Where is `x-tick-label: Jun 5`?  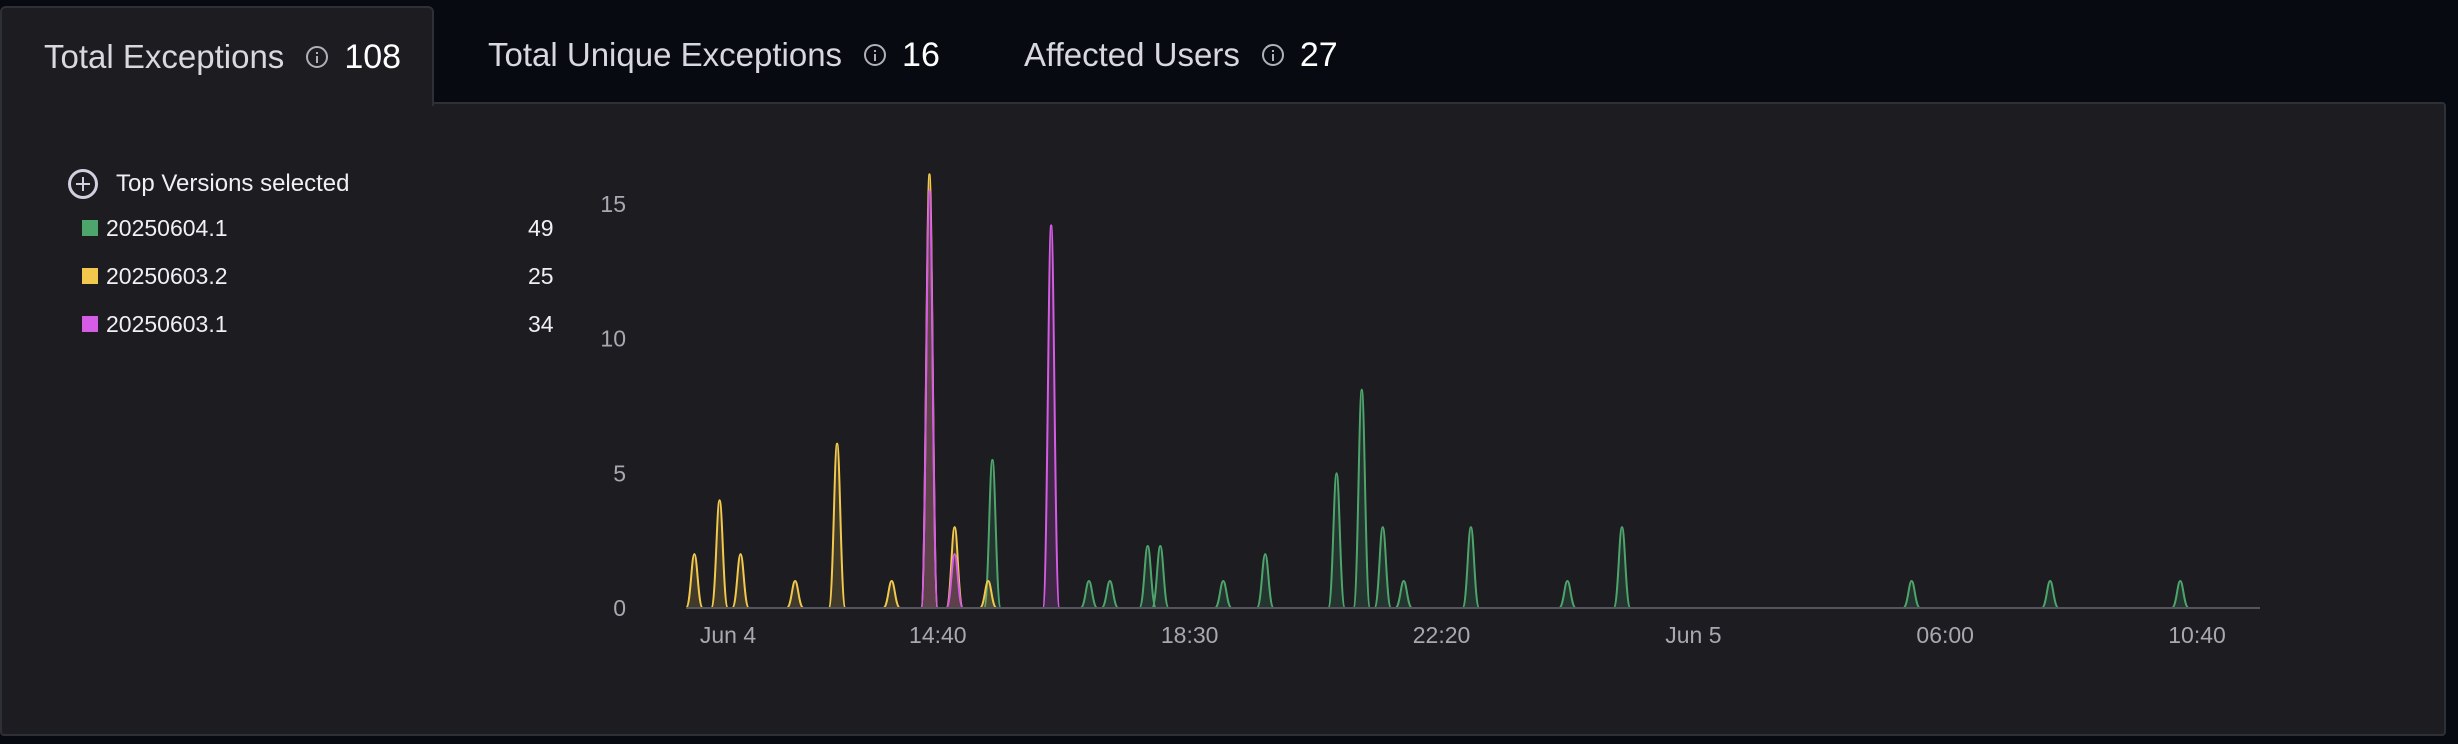 x-tick-label: Jun 5 is located at coordinates (1693, 635).